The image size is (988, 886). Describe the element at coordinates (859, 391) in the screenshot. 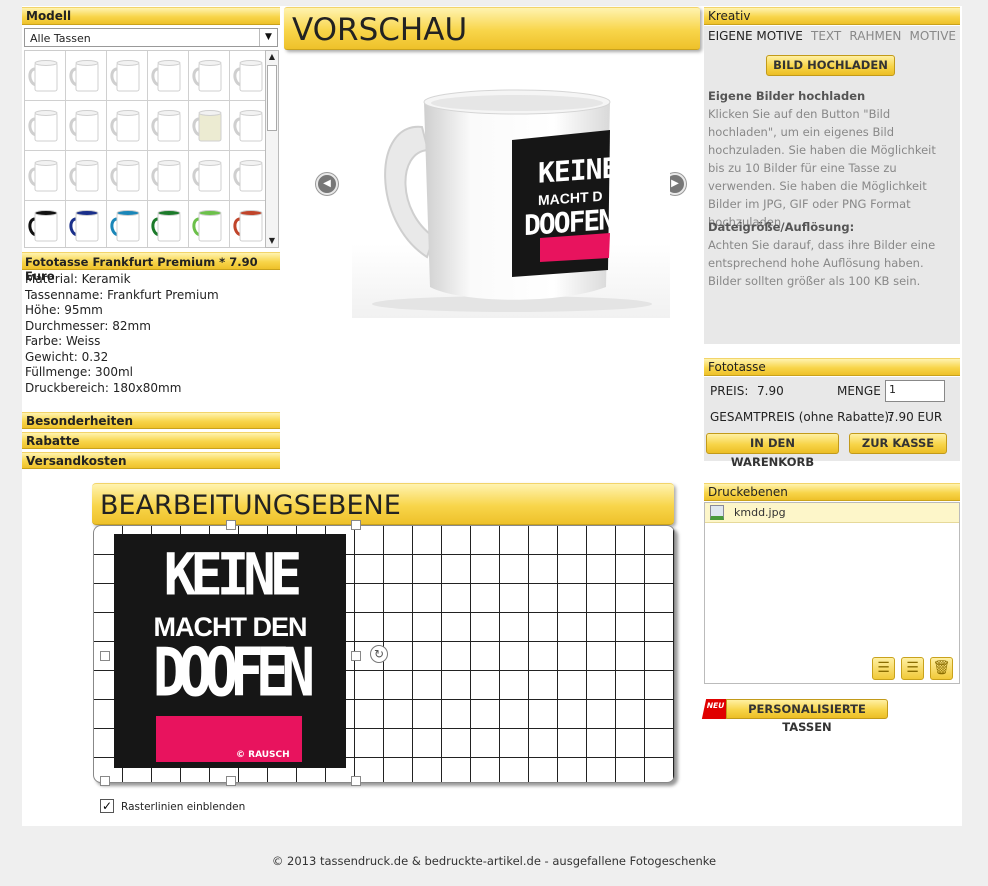

I see `quantity-label: MENGE` at that location.